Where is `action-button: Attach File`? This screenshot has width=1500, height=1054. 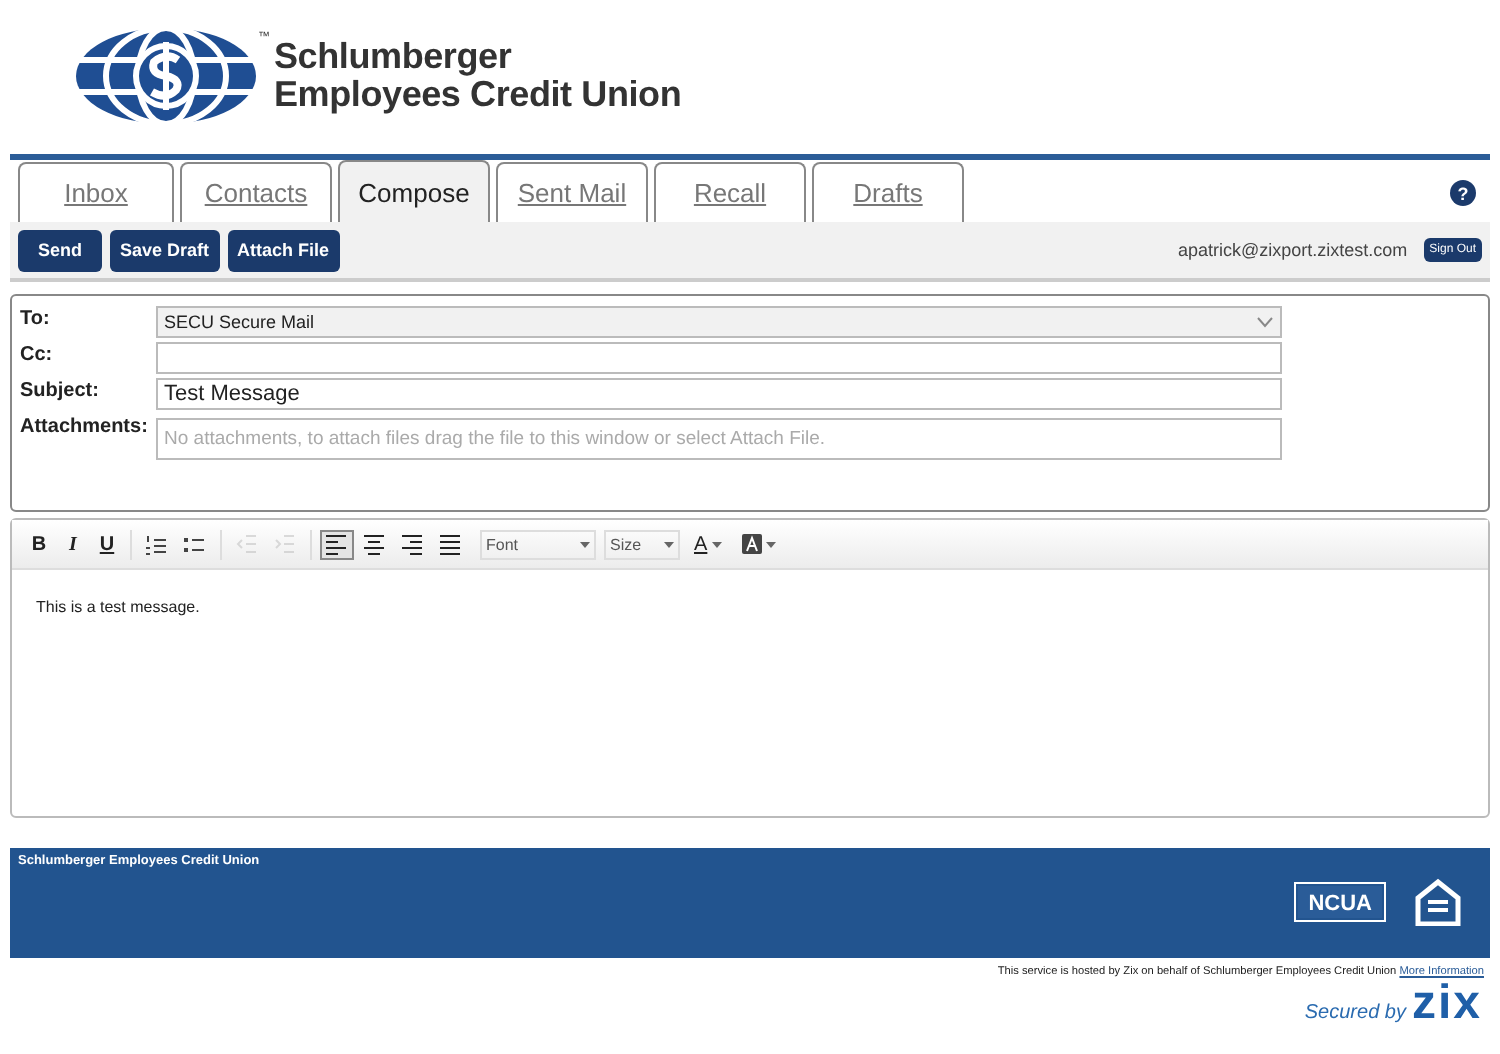
action-button: Attach File is located at coordinates (283, 250).